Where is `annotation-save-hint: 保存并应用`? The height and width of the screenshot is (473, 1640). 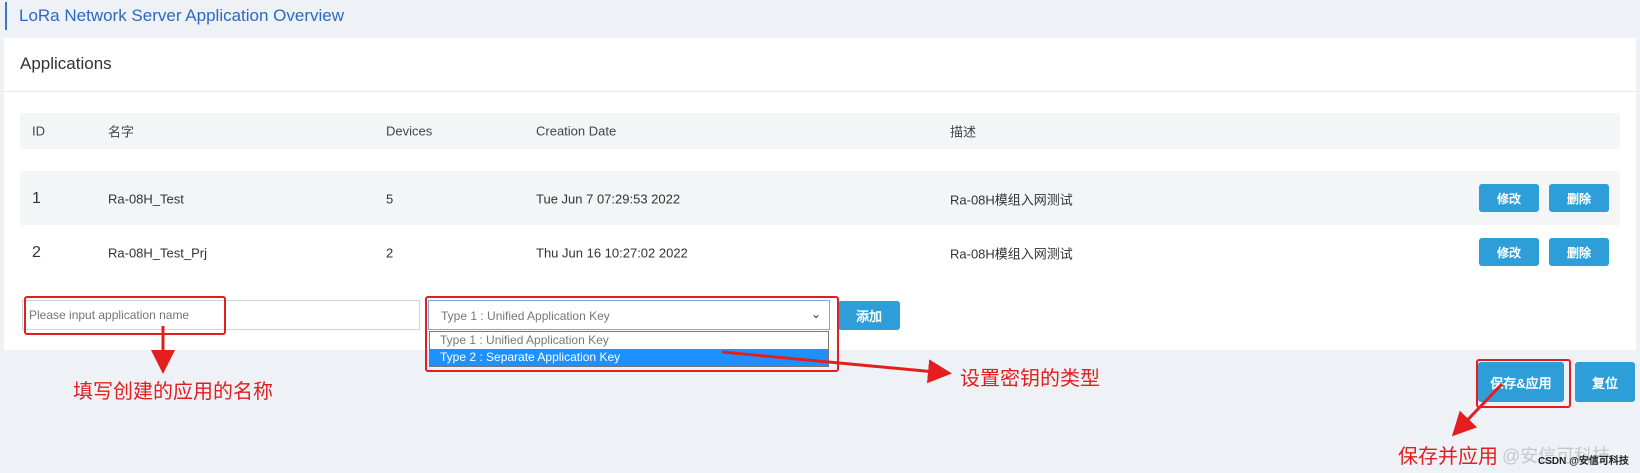 annotation-save-hint: 保存并应用 is located at coordinates (1448, 457).